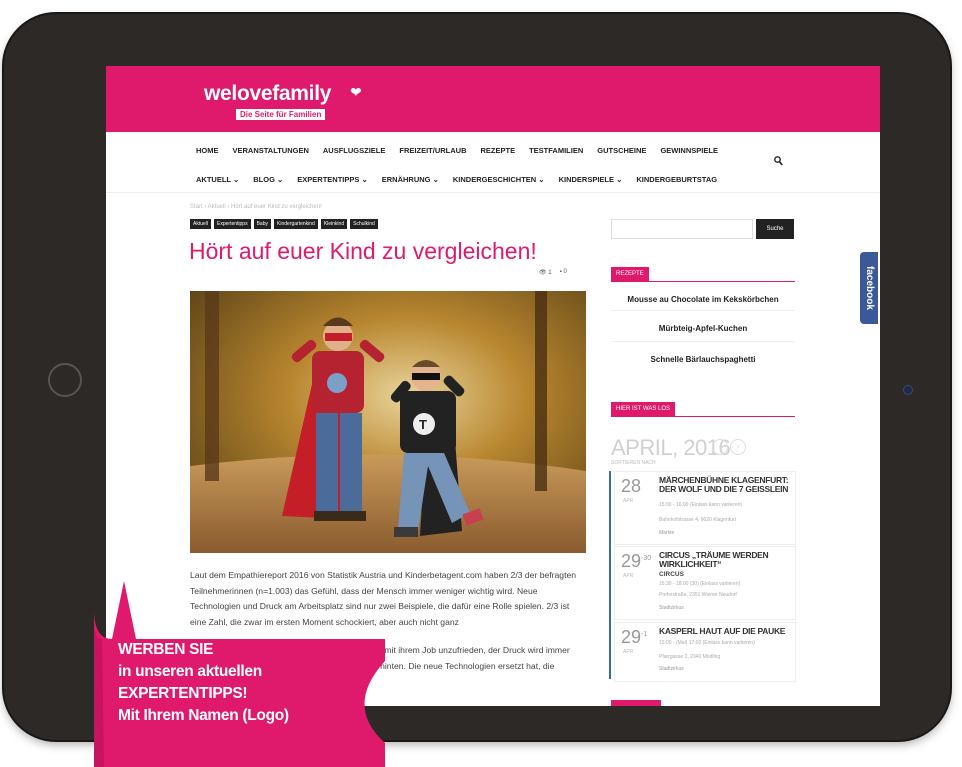  What do you see at coordinates (610, 575) in the screenshot?
I see `events-timeline` at bounding box center [610, 575].